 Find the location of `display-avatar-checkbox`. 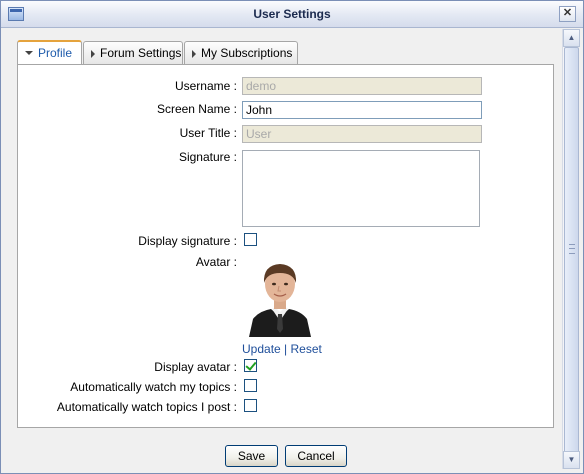

display-avatar-checkbox is located at coordinates (250, 365).